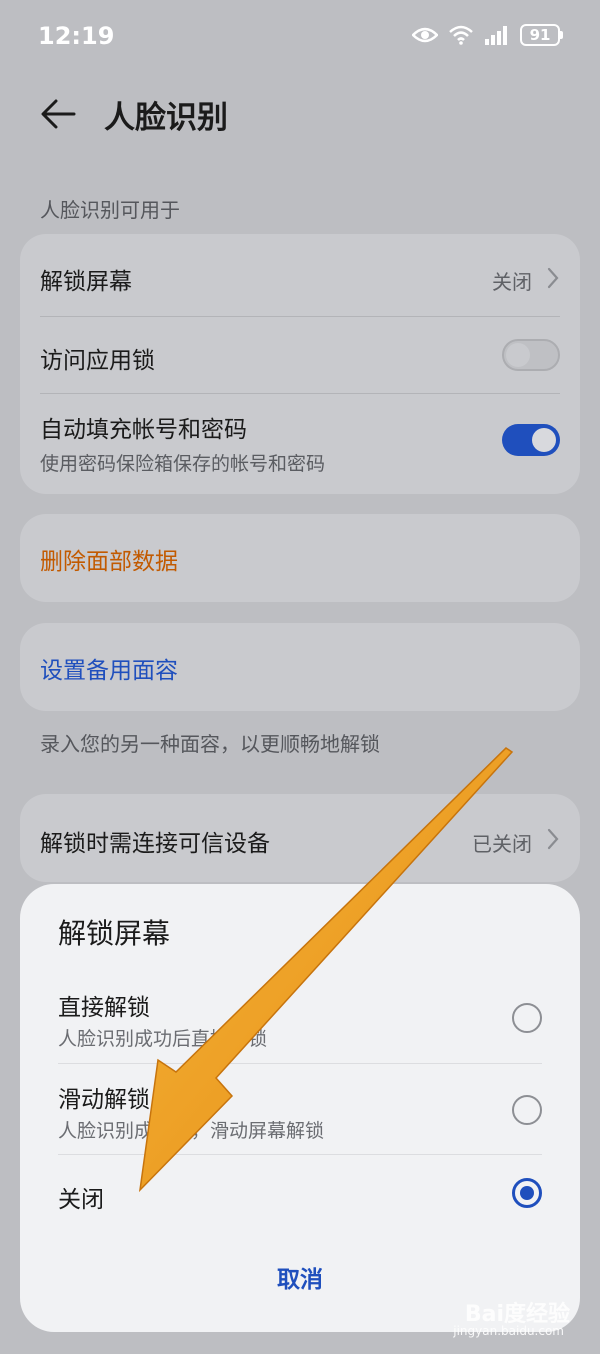 This screenshot has height=1354, width=600. Describe the element at coordinates (76, 36) in the screenshot. I see `status-time: 12:19` at that location.